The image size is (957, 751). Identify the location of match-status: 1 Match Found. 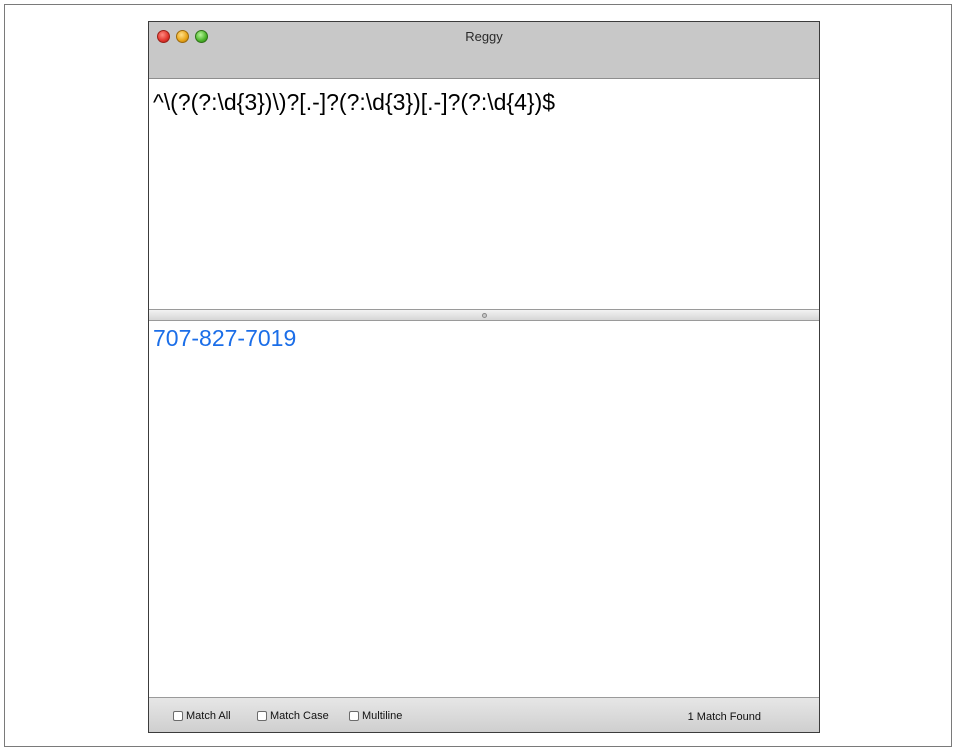
(724, 717).